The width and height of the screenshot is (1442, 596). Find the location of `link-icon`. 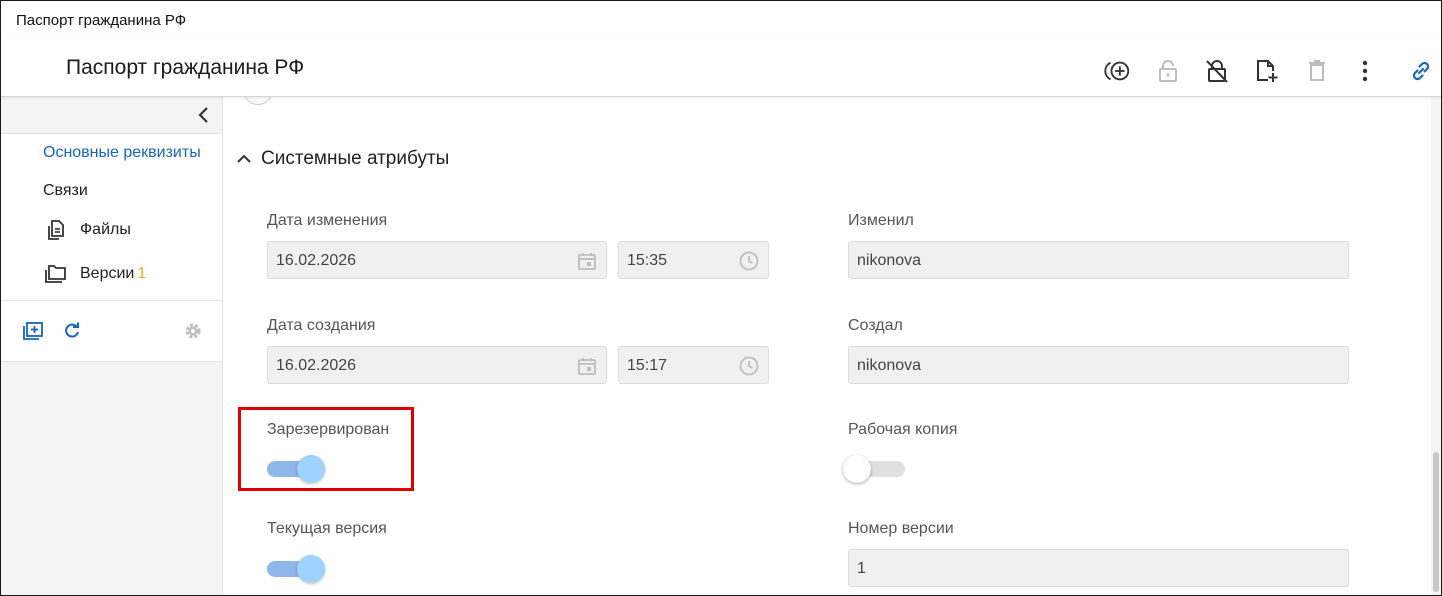

link-icon is located at coordinates (1421, 71).